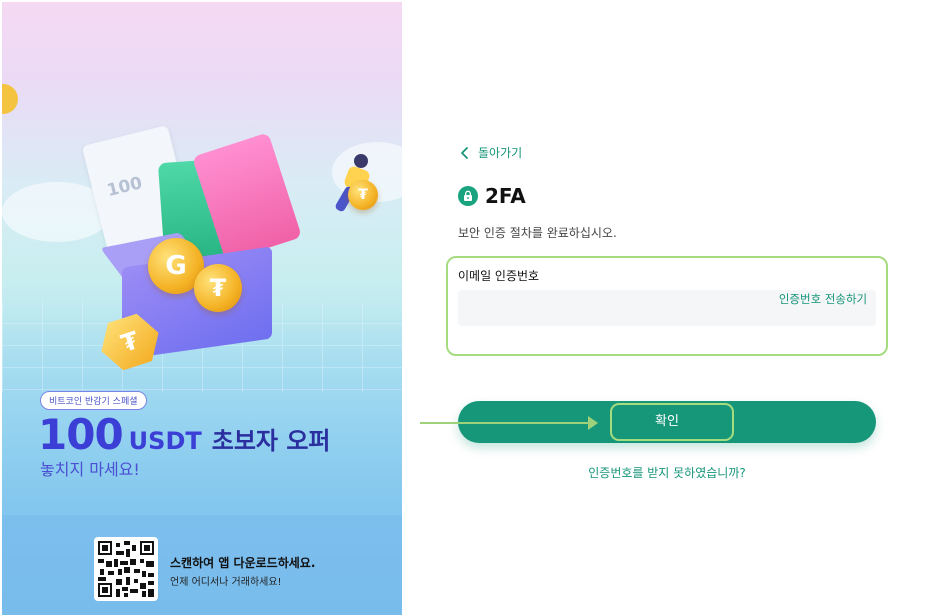  I want to click on send-code-button: 인증번호 전송하기, so click(823, 299).